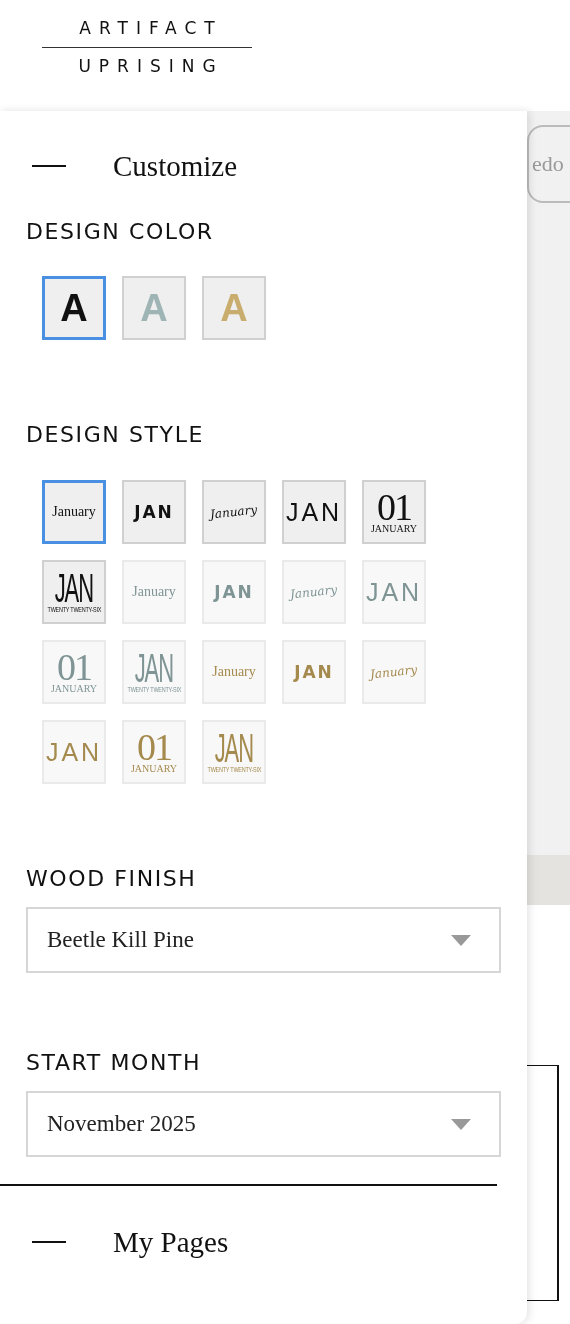 This screenshot has height=1324, width=570. I want to click on section-heading: DESIGN STYLE, so click(115, 435).